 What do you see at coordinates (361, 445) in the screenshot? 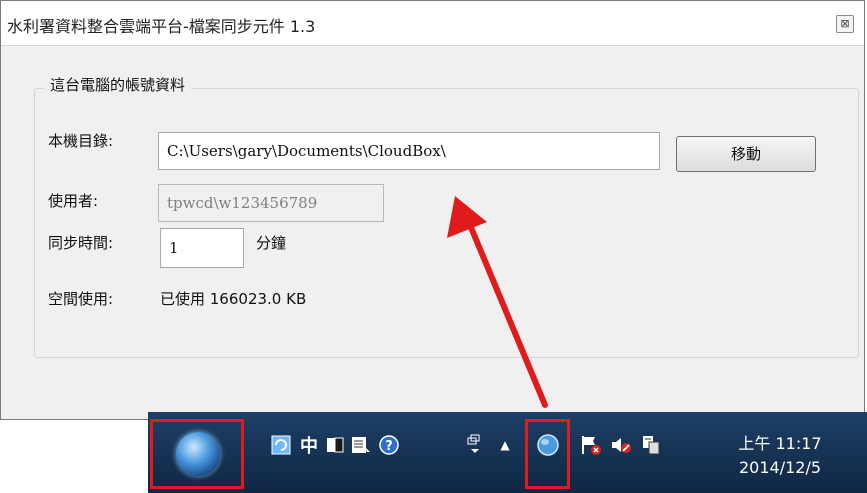
I see `ime-keyboard-icon` at bounding box center [361, 445].